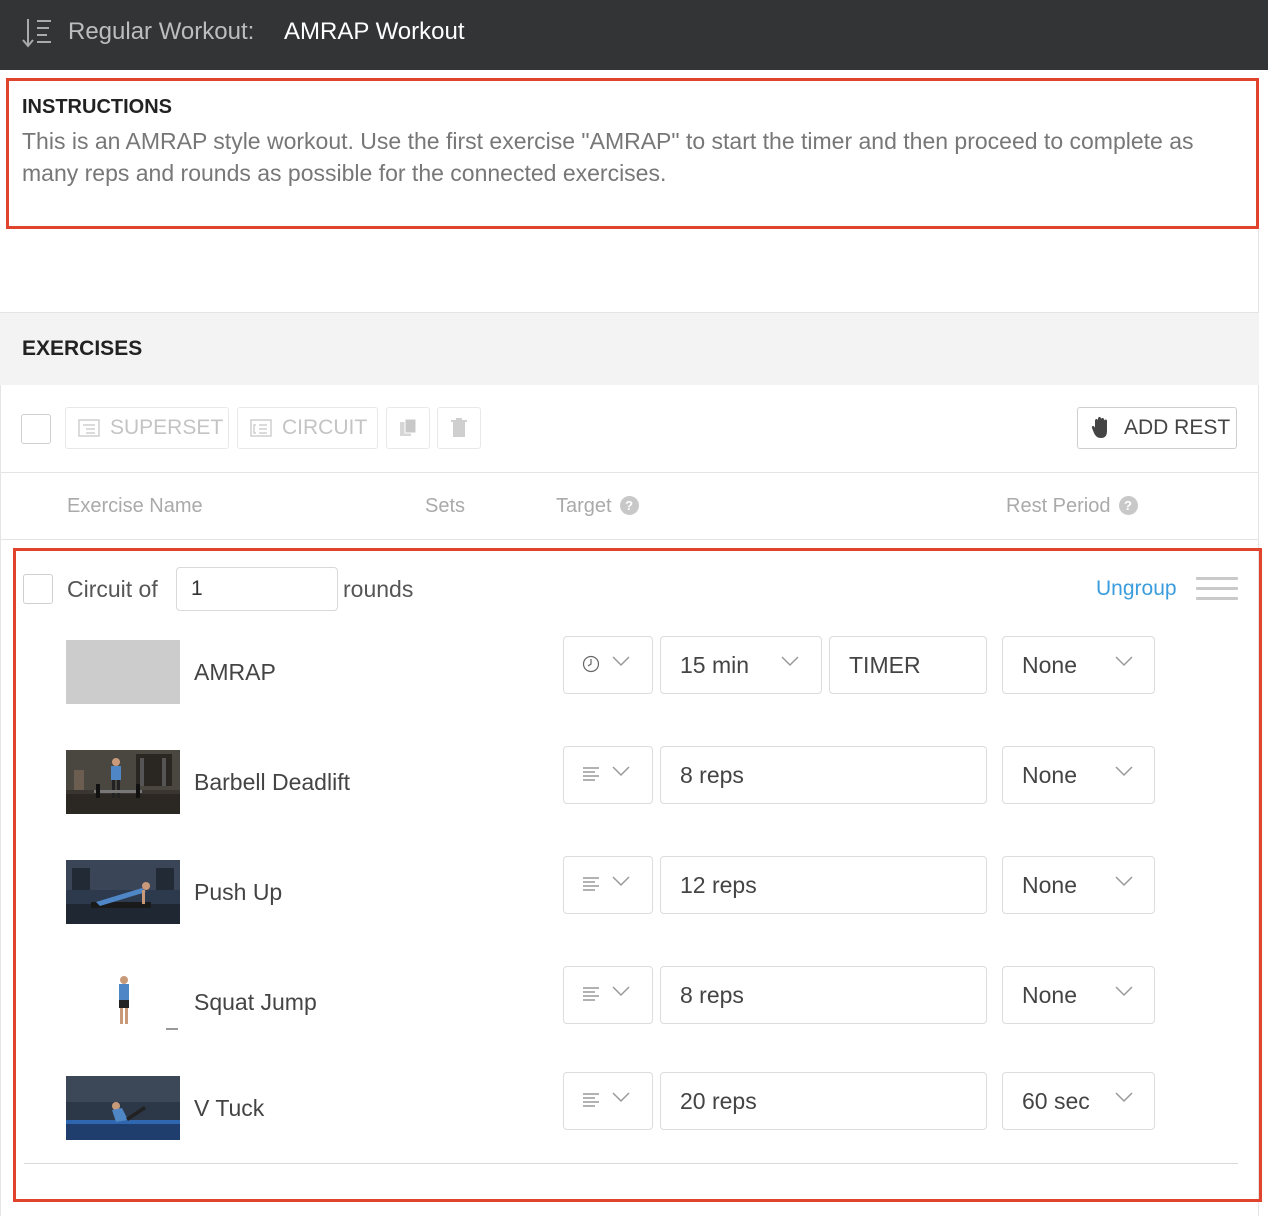 The height and width of the screenshot is (1216, 1268). I want to click on target-value: 12 reps, so click(718, 885).